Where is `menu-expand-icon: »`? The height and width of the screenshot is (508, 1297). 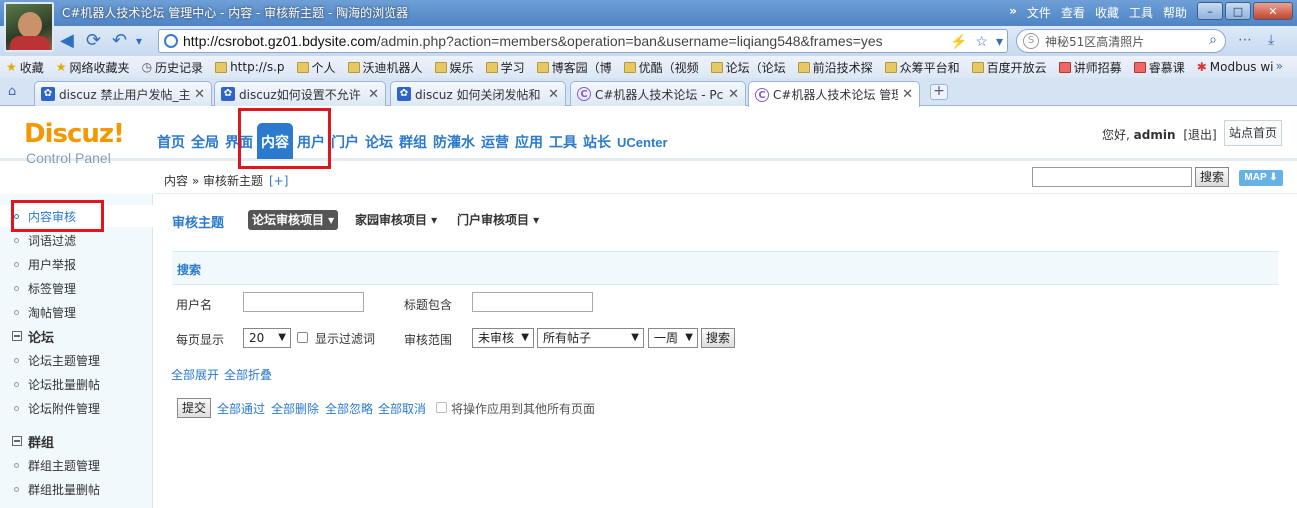
menu-expand-icon: » is located at coordinates (1013, 12).